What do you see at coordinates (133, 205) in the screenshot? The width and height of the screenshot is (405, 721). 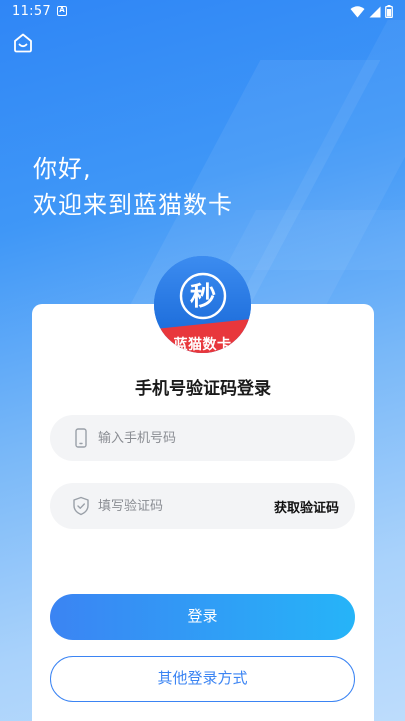 I see `greeting-line-2: 欢迎来到蓝猫数卡` at bounding box center [133, 205].